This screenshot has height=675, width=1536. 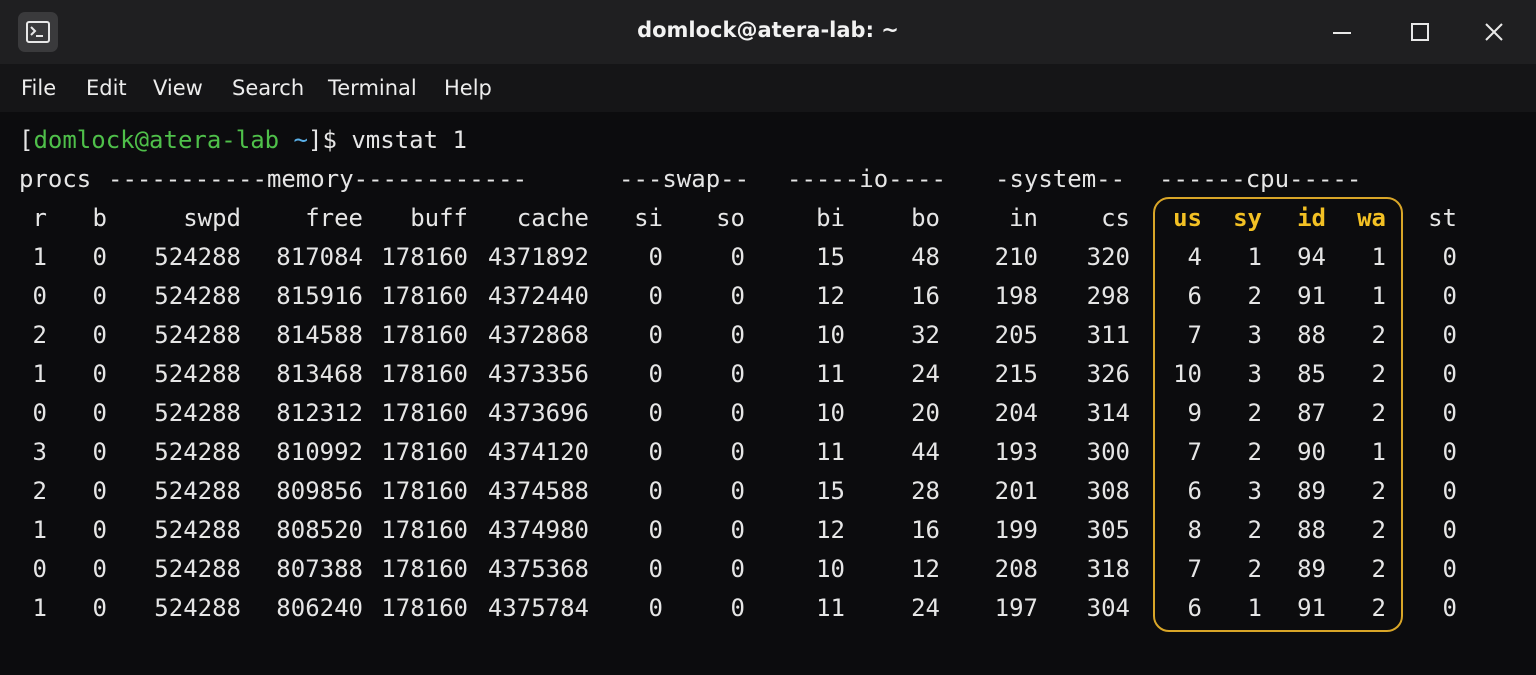 What do you see at coordinates (55, 179) in the screenshot?
I see `header-procs: procs` at bounding box center [55, 179].